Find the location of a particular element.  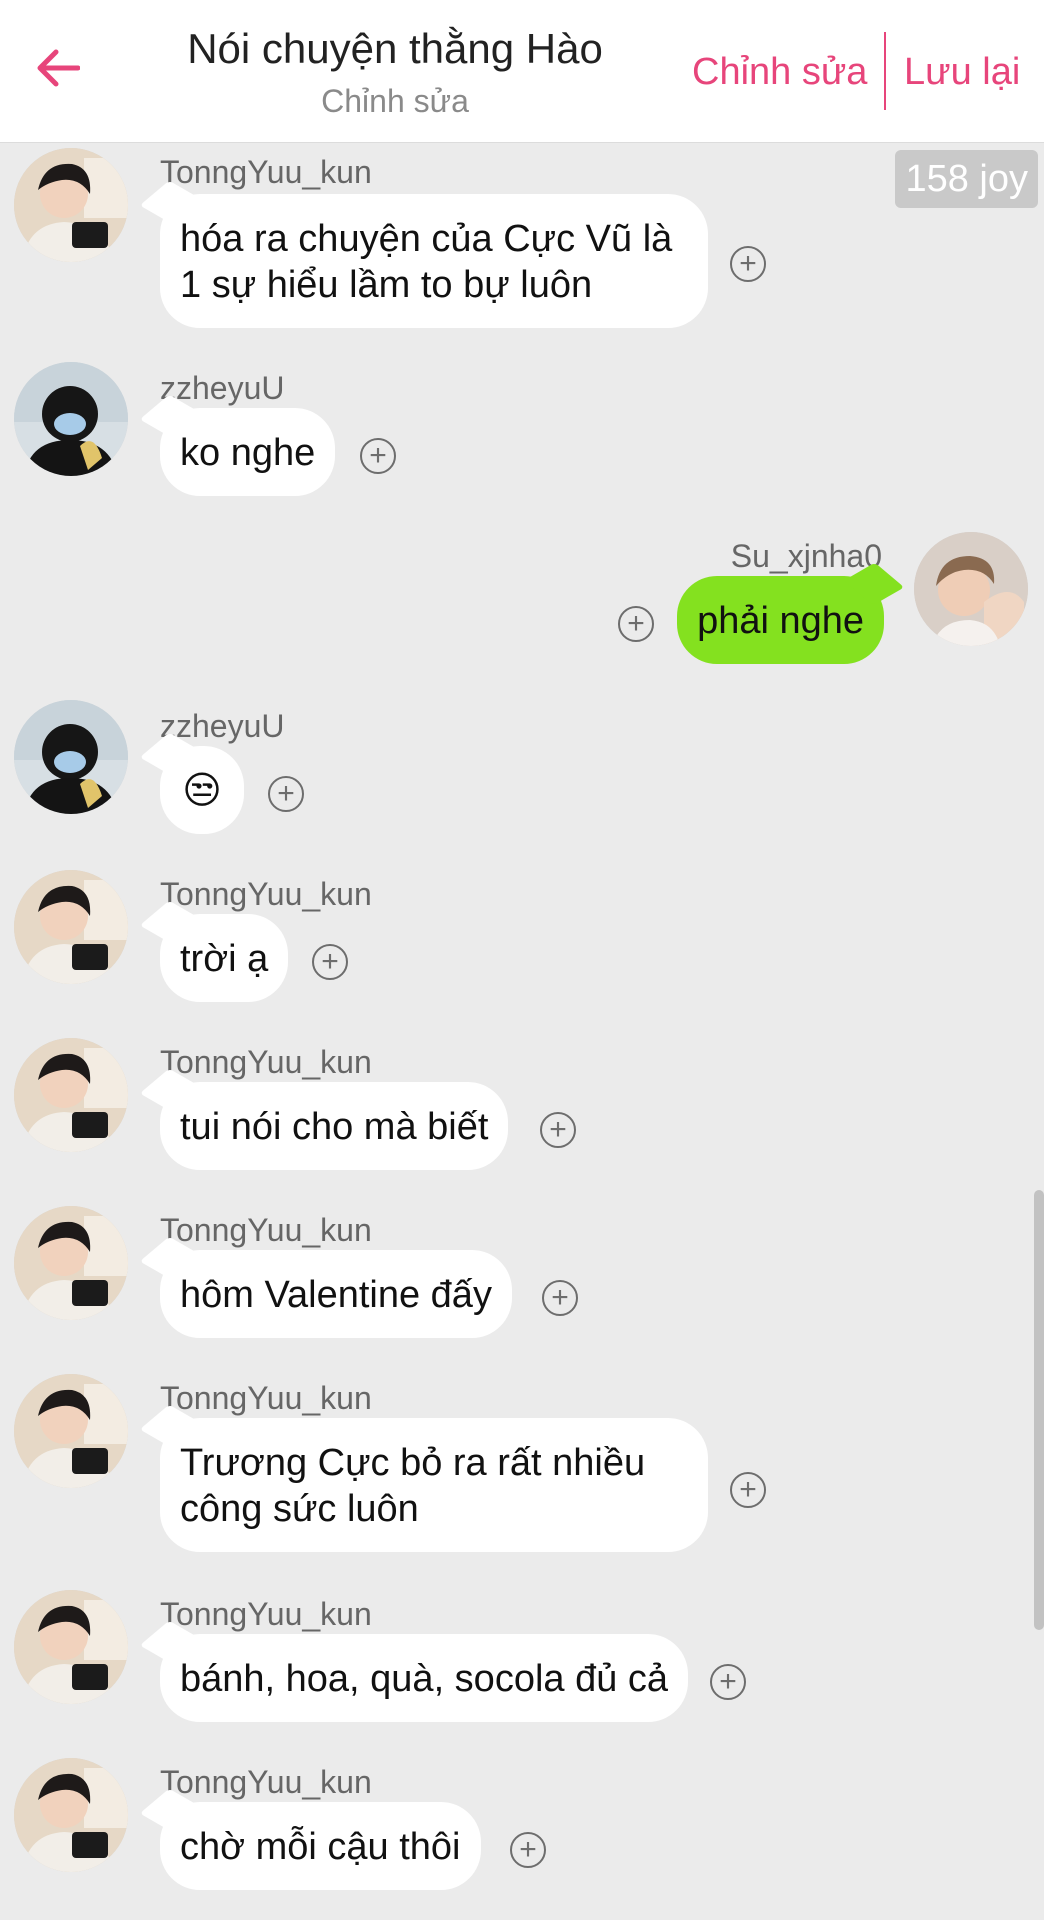

message-bubble: chờ mỗi cậu thôi is located at coordinates (320, 1846).